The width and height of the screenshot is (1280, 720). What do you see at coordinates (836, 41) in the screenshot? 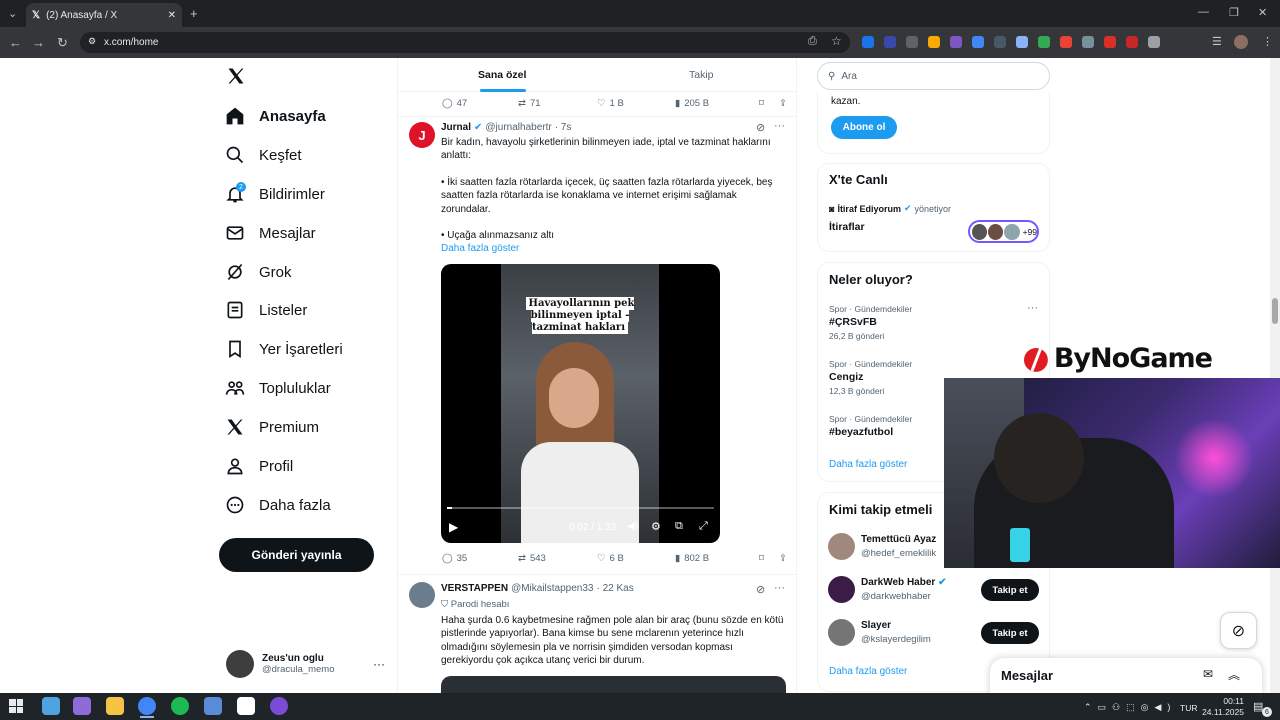
I see `bookmark-star-icon: ☆` at bounding box center [836, 41].